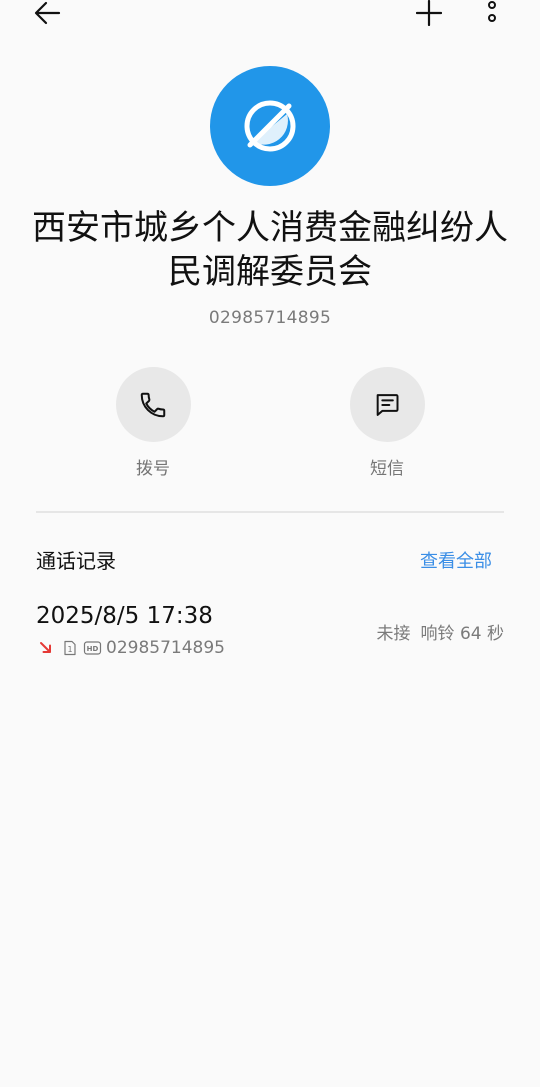 The height and width of the screenshot is (1087, 540). I want to click on add-button, so click(429, 13).